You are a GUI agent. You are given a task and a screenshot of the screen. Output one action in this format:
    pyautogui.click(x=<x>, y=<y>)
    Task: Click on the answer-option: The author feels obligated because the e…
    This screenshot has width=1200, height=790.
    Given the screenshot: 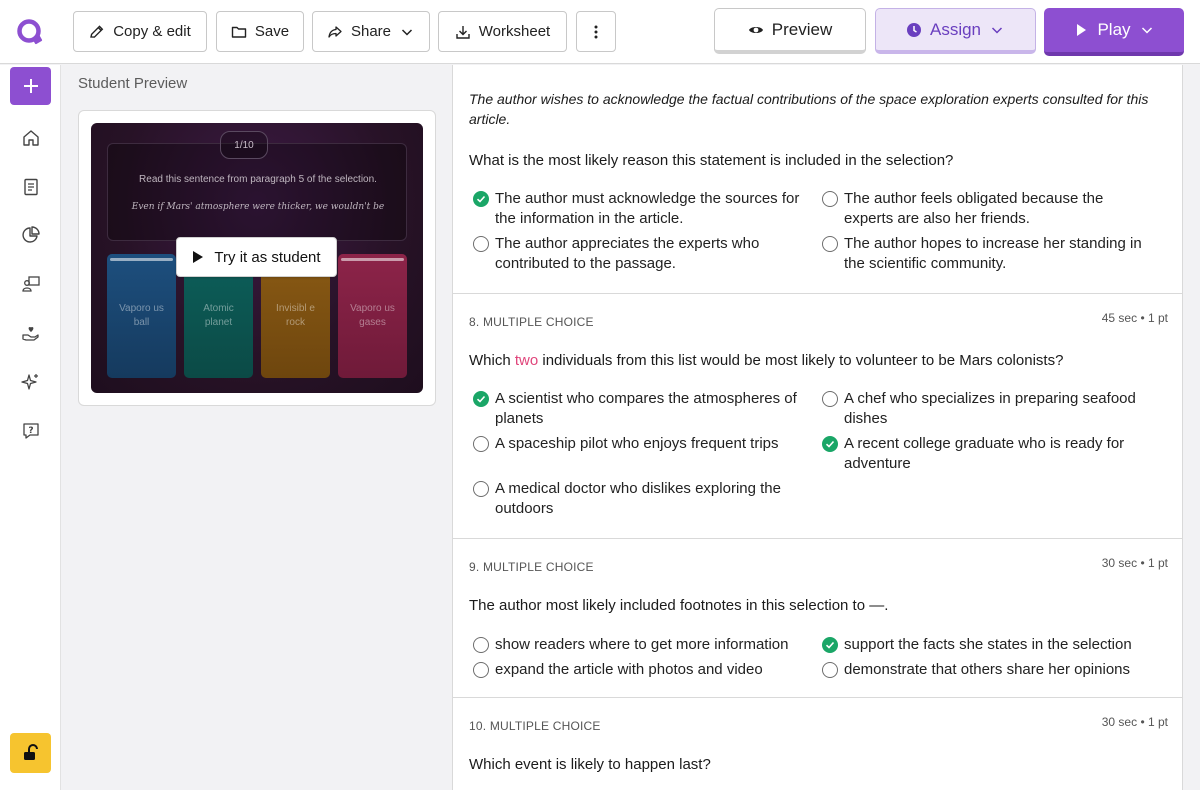 What is the action you would take?
    pyautogui.click(x=987, y=209)
    